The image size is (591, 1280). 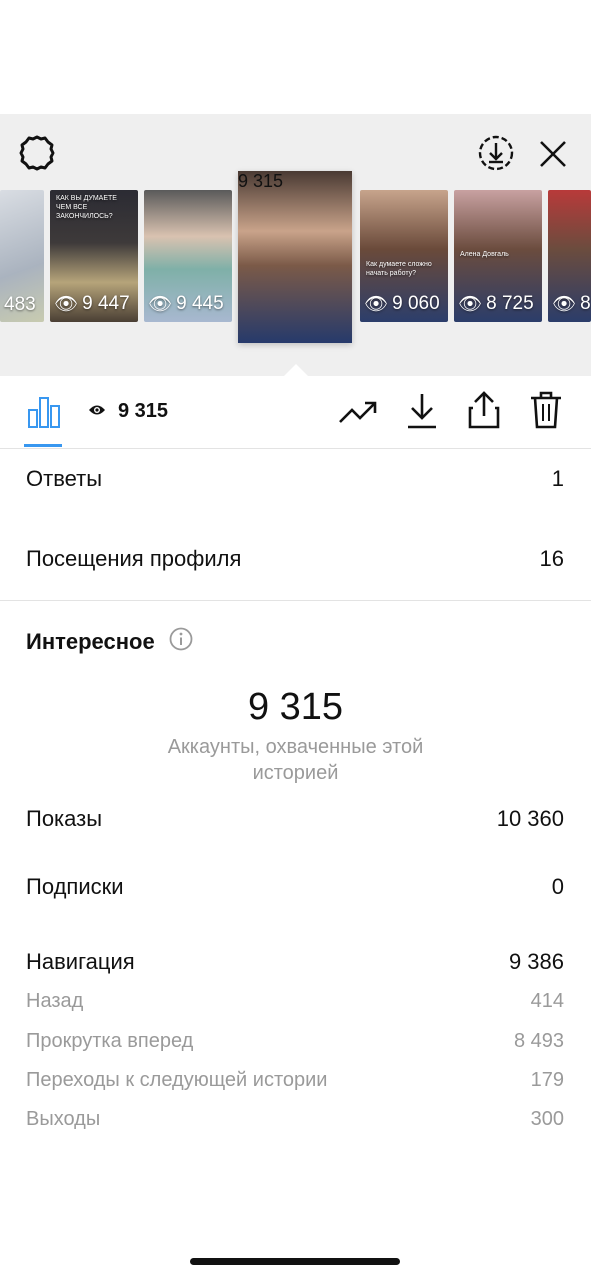 What do you see at coordinates (186, 304) in the screenshot?
I see `thumbnail-view-count: 👁 9 445` at bounding box center [186, 304].